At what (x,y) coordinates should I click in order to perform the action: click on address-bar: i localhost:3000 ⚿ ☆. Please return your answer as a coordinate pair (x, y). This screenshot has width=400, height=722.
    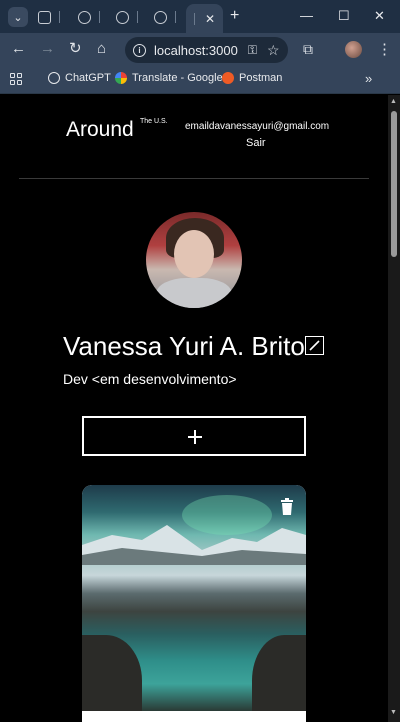
    Looking at the image, I should click on (206, 50).